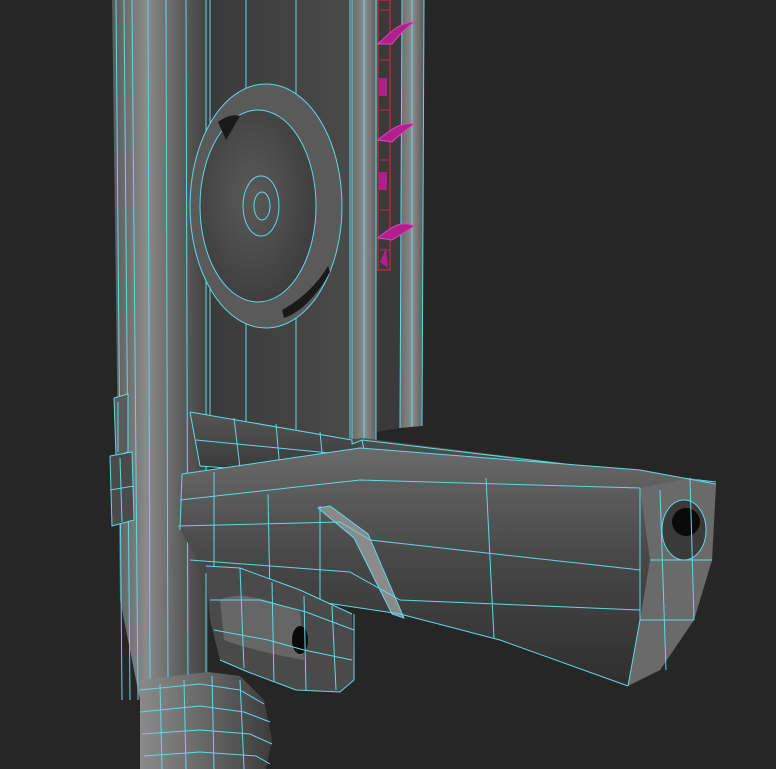 This screenshot has height=769, width=776. I want to click on grip-mesh, so click(206, 720).